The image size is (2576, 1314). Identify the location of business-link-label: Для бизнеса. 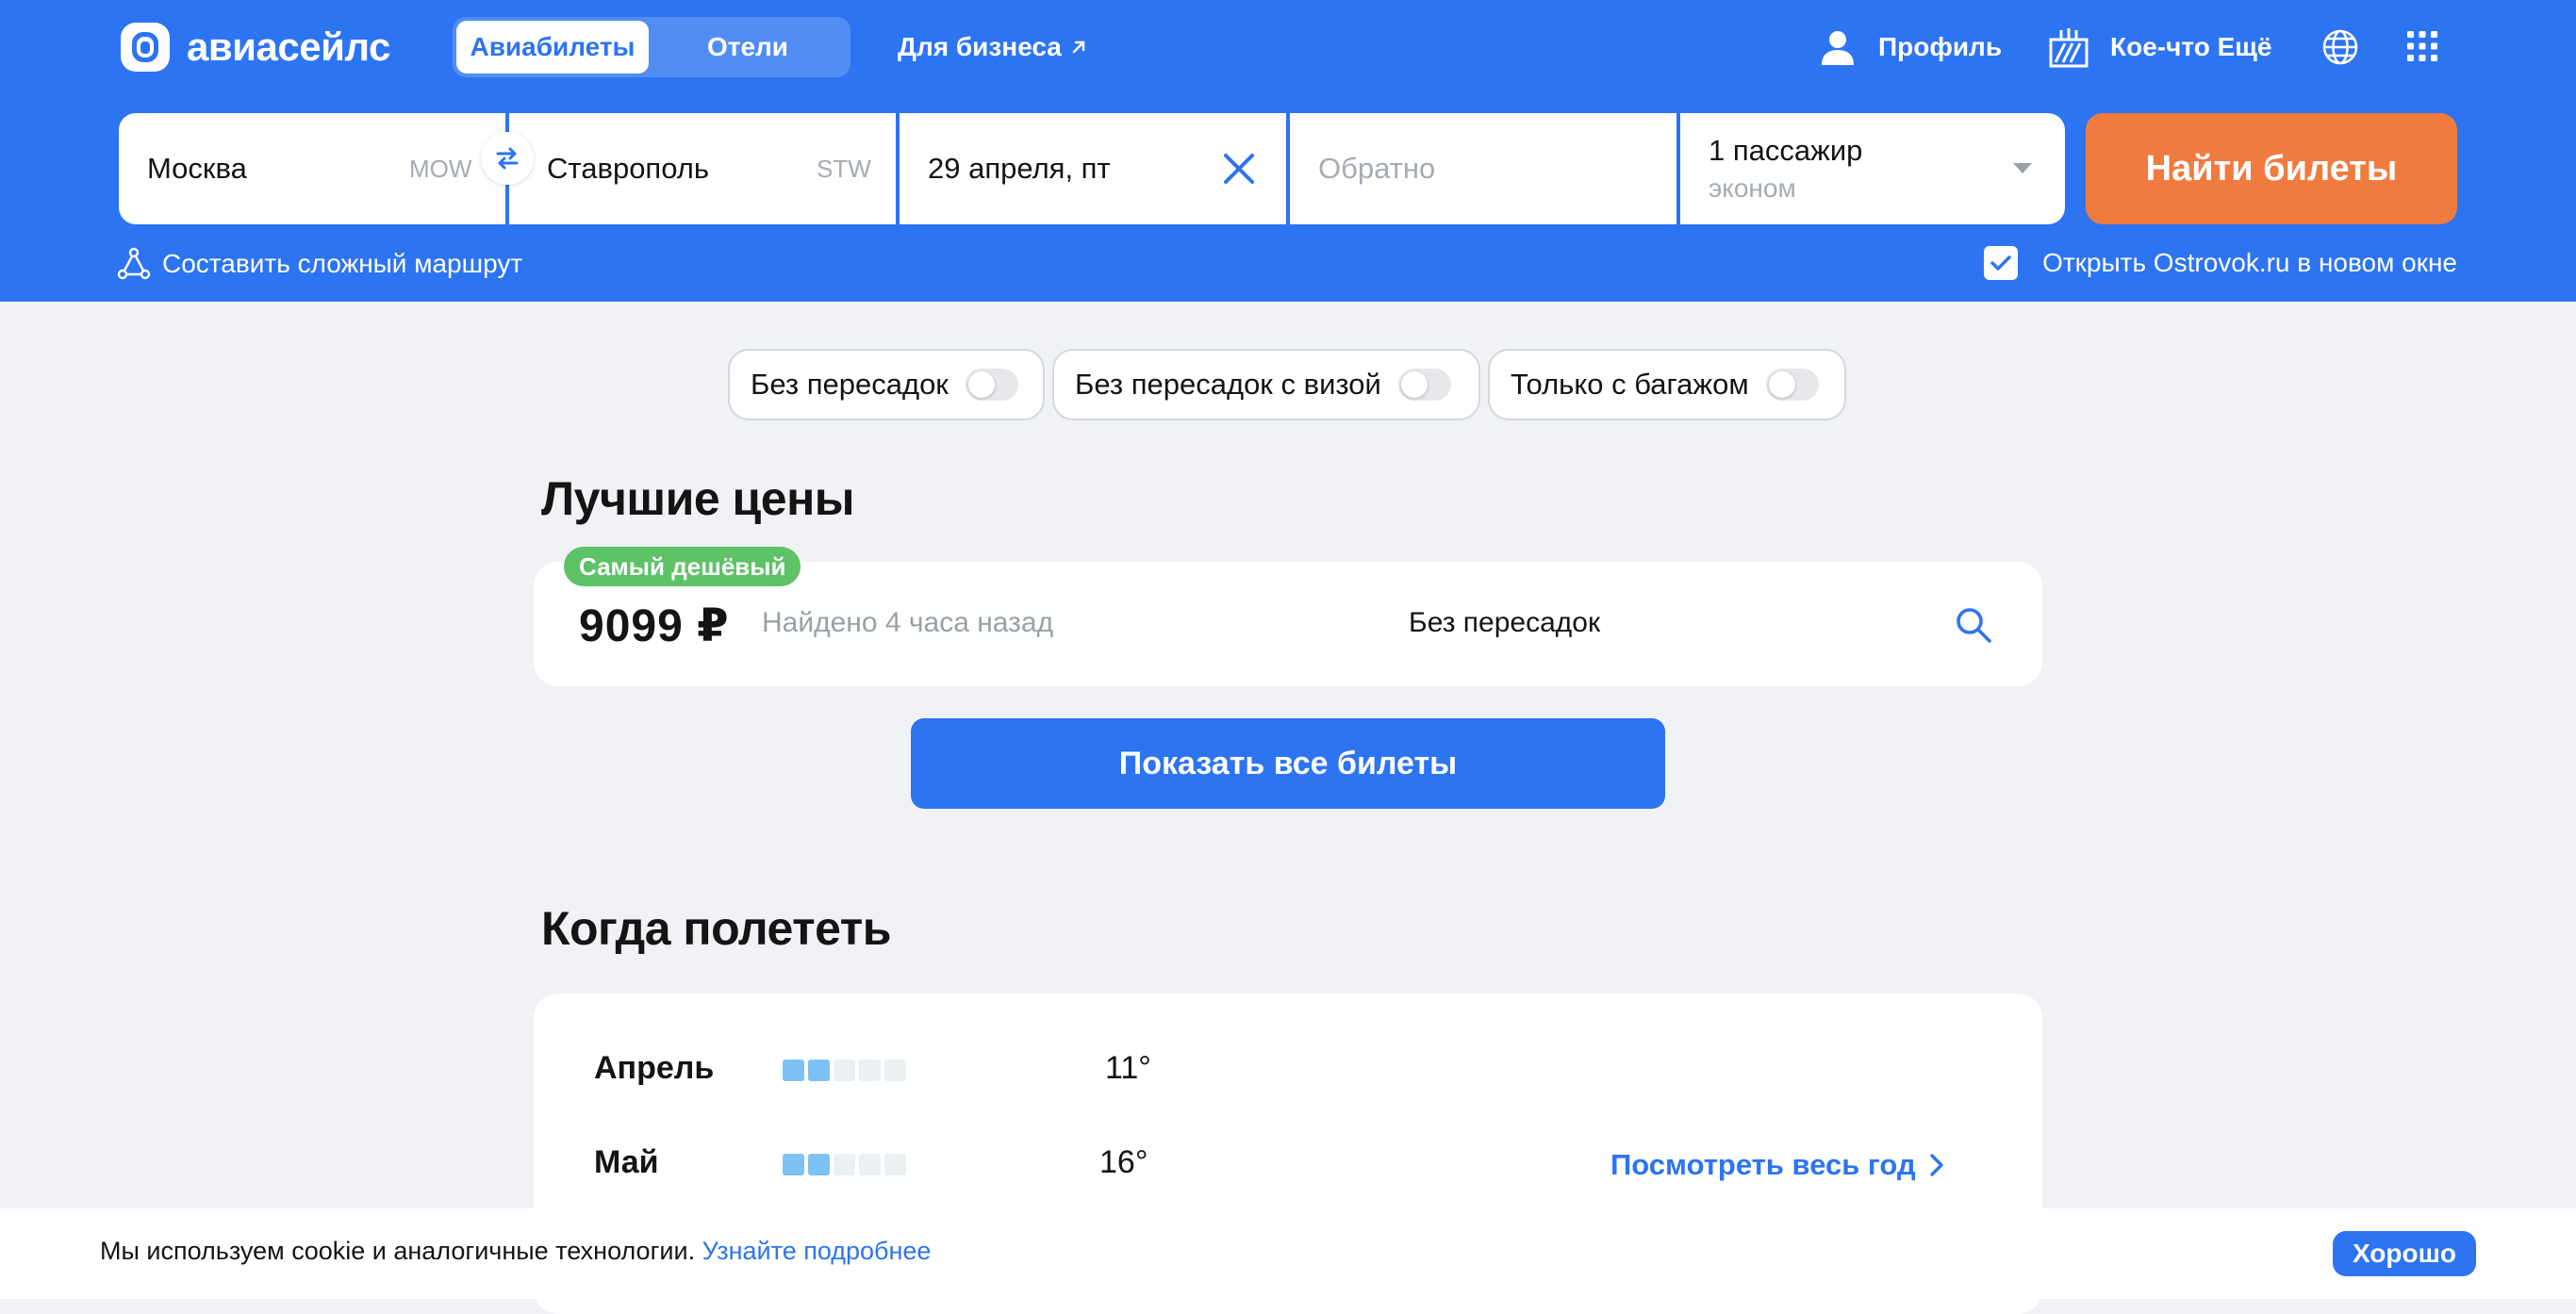
(980, 46).